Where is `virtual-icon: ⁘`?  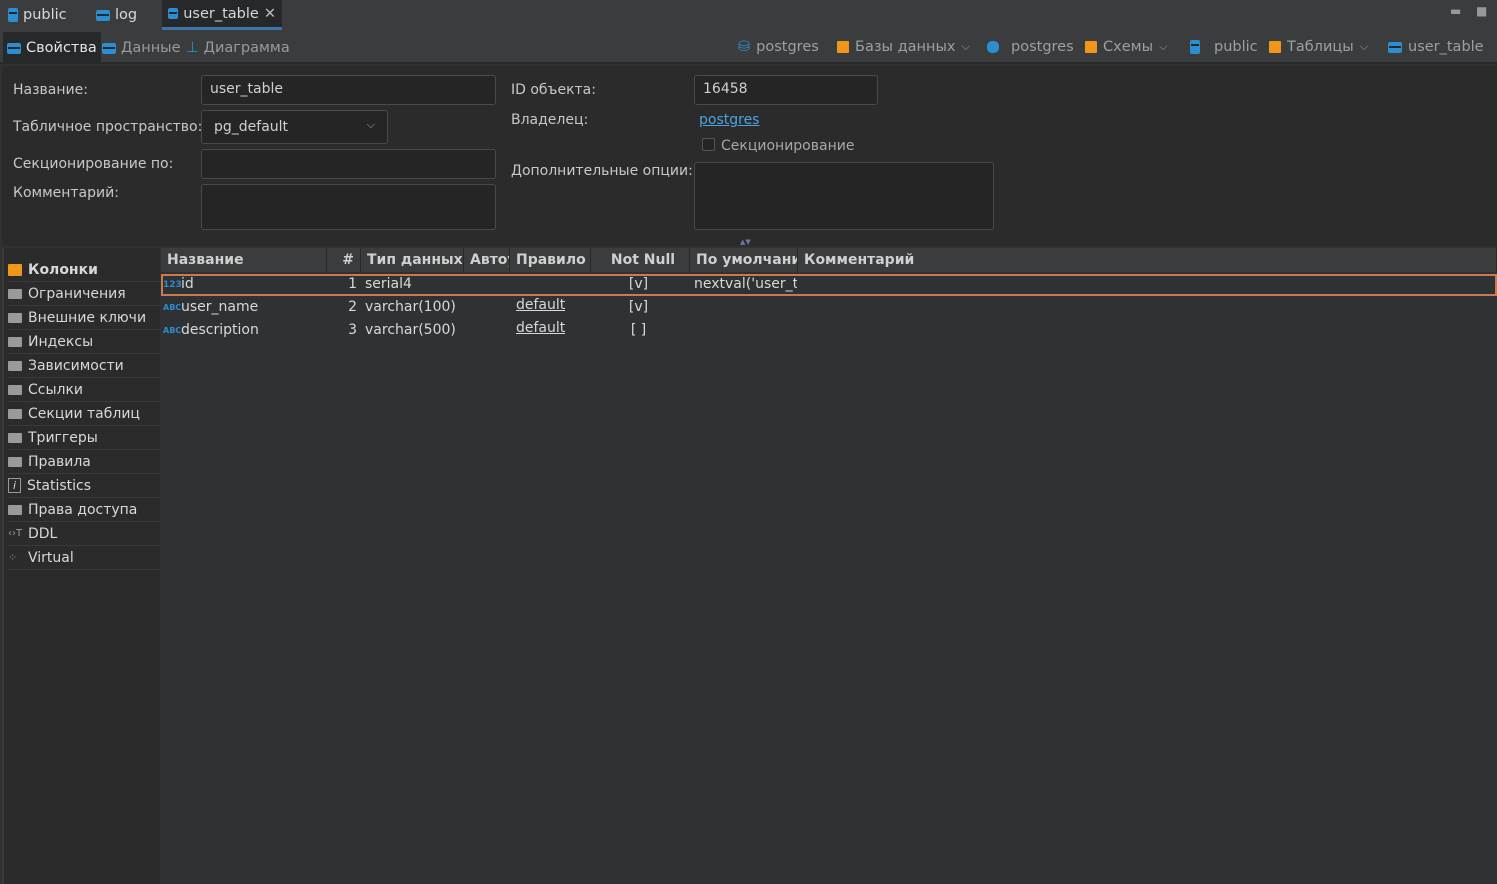
virtual-icon: ⁘ is located at coordinates (13, 557).